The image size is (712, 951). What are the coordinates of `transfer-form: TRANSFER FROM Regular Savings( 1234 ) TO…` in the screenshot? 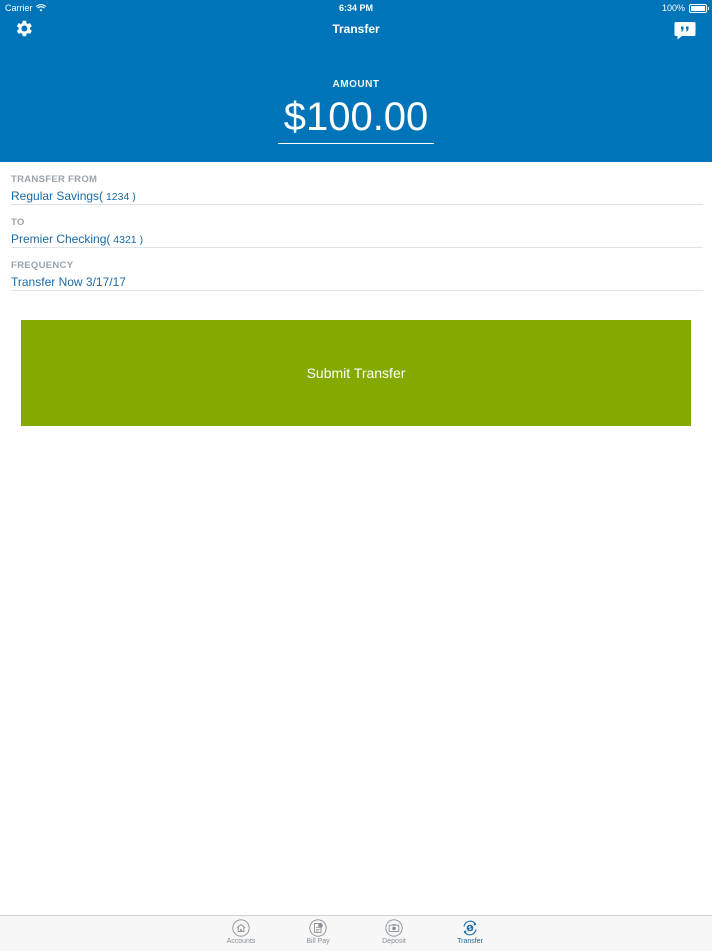 It's located at (356, 226).